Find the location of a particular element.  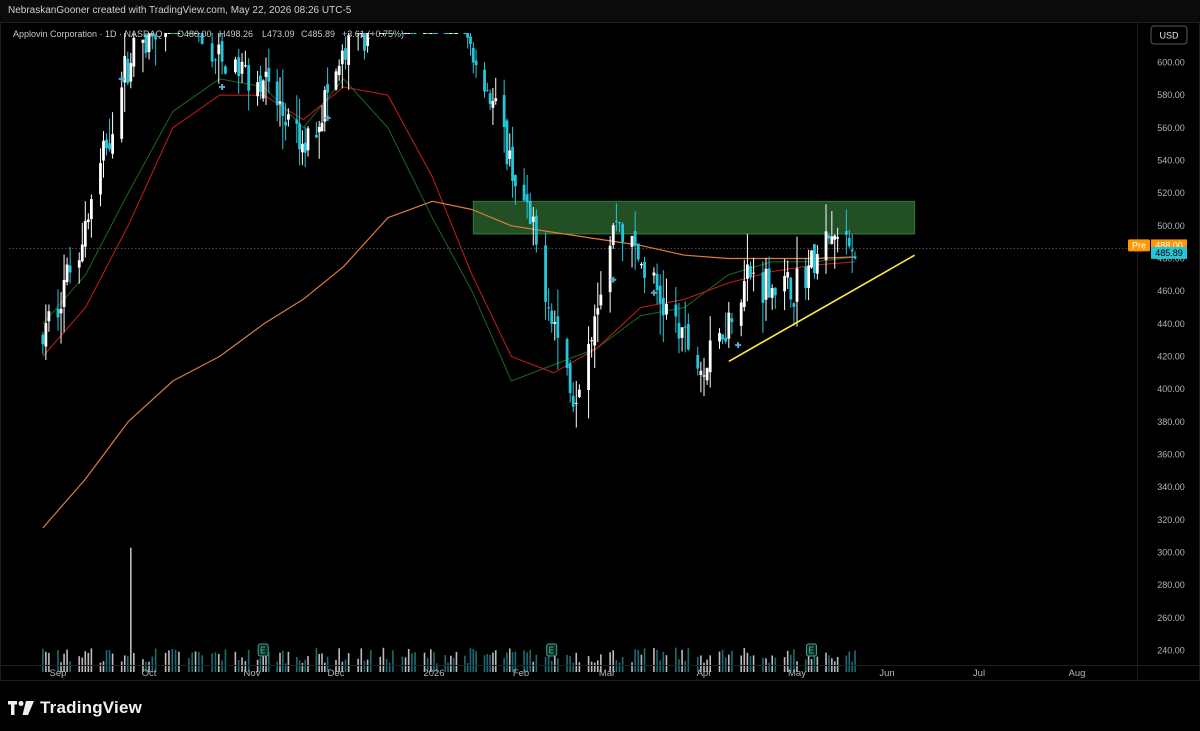

time-axis: Sep Oct Nov Dec 2026 Feb Mar Apr May Jun Jul Aug is located at coordinates (600, 672).